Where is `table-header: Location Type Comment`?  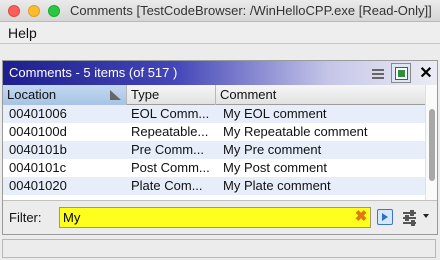 table-header: Location Type Comment is located at coordinates (214, 95).